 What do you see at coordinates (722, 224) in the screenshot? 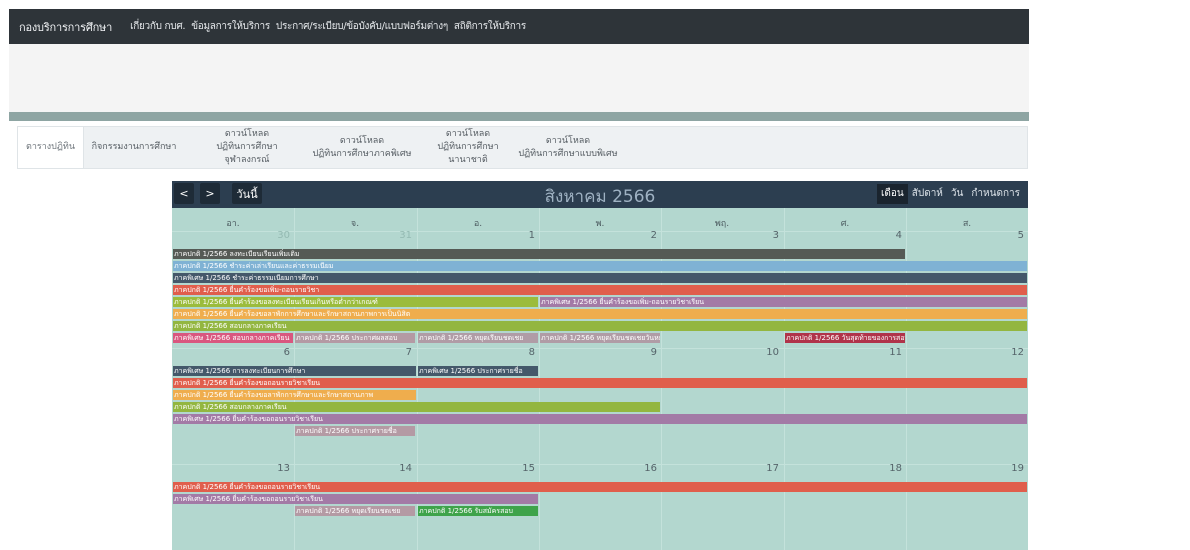
I see `weekday-header: พฤ.` at bounding box center [722, 224].